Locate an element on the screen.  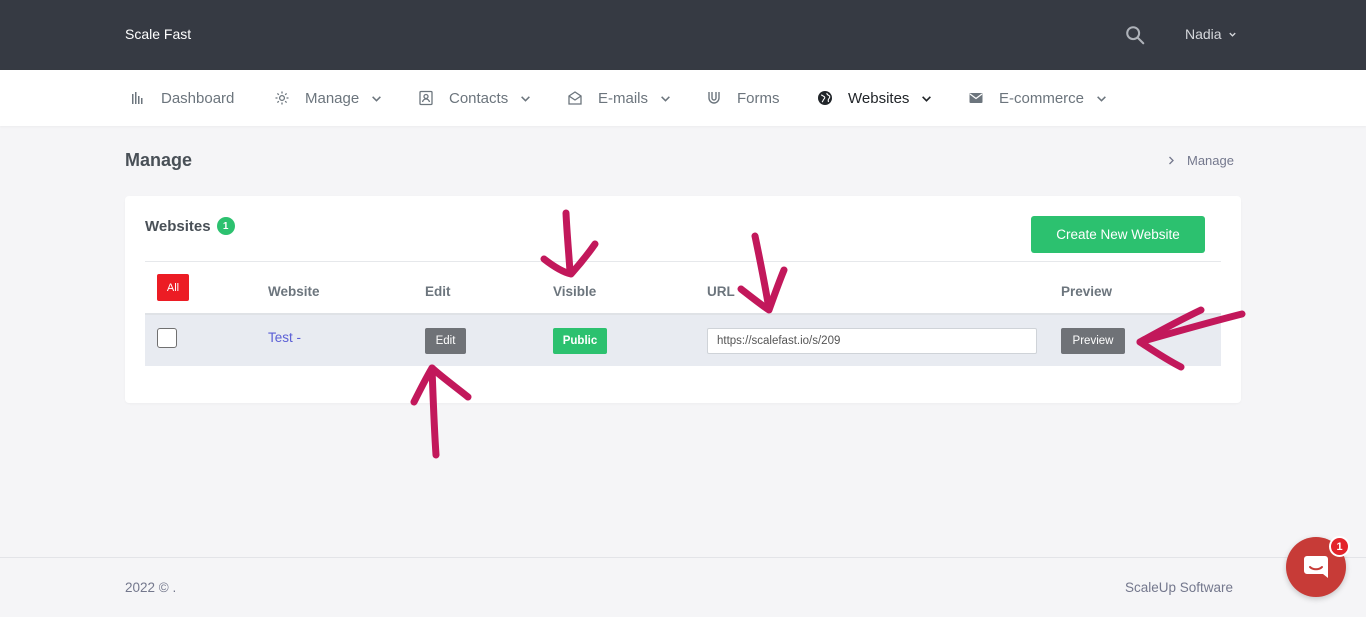
bar-chart-icon is located at coordinates (138, 98).